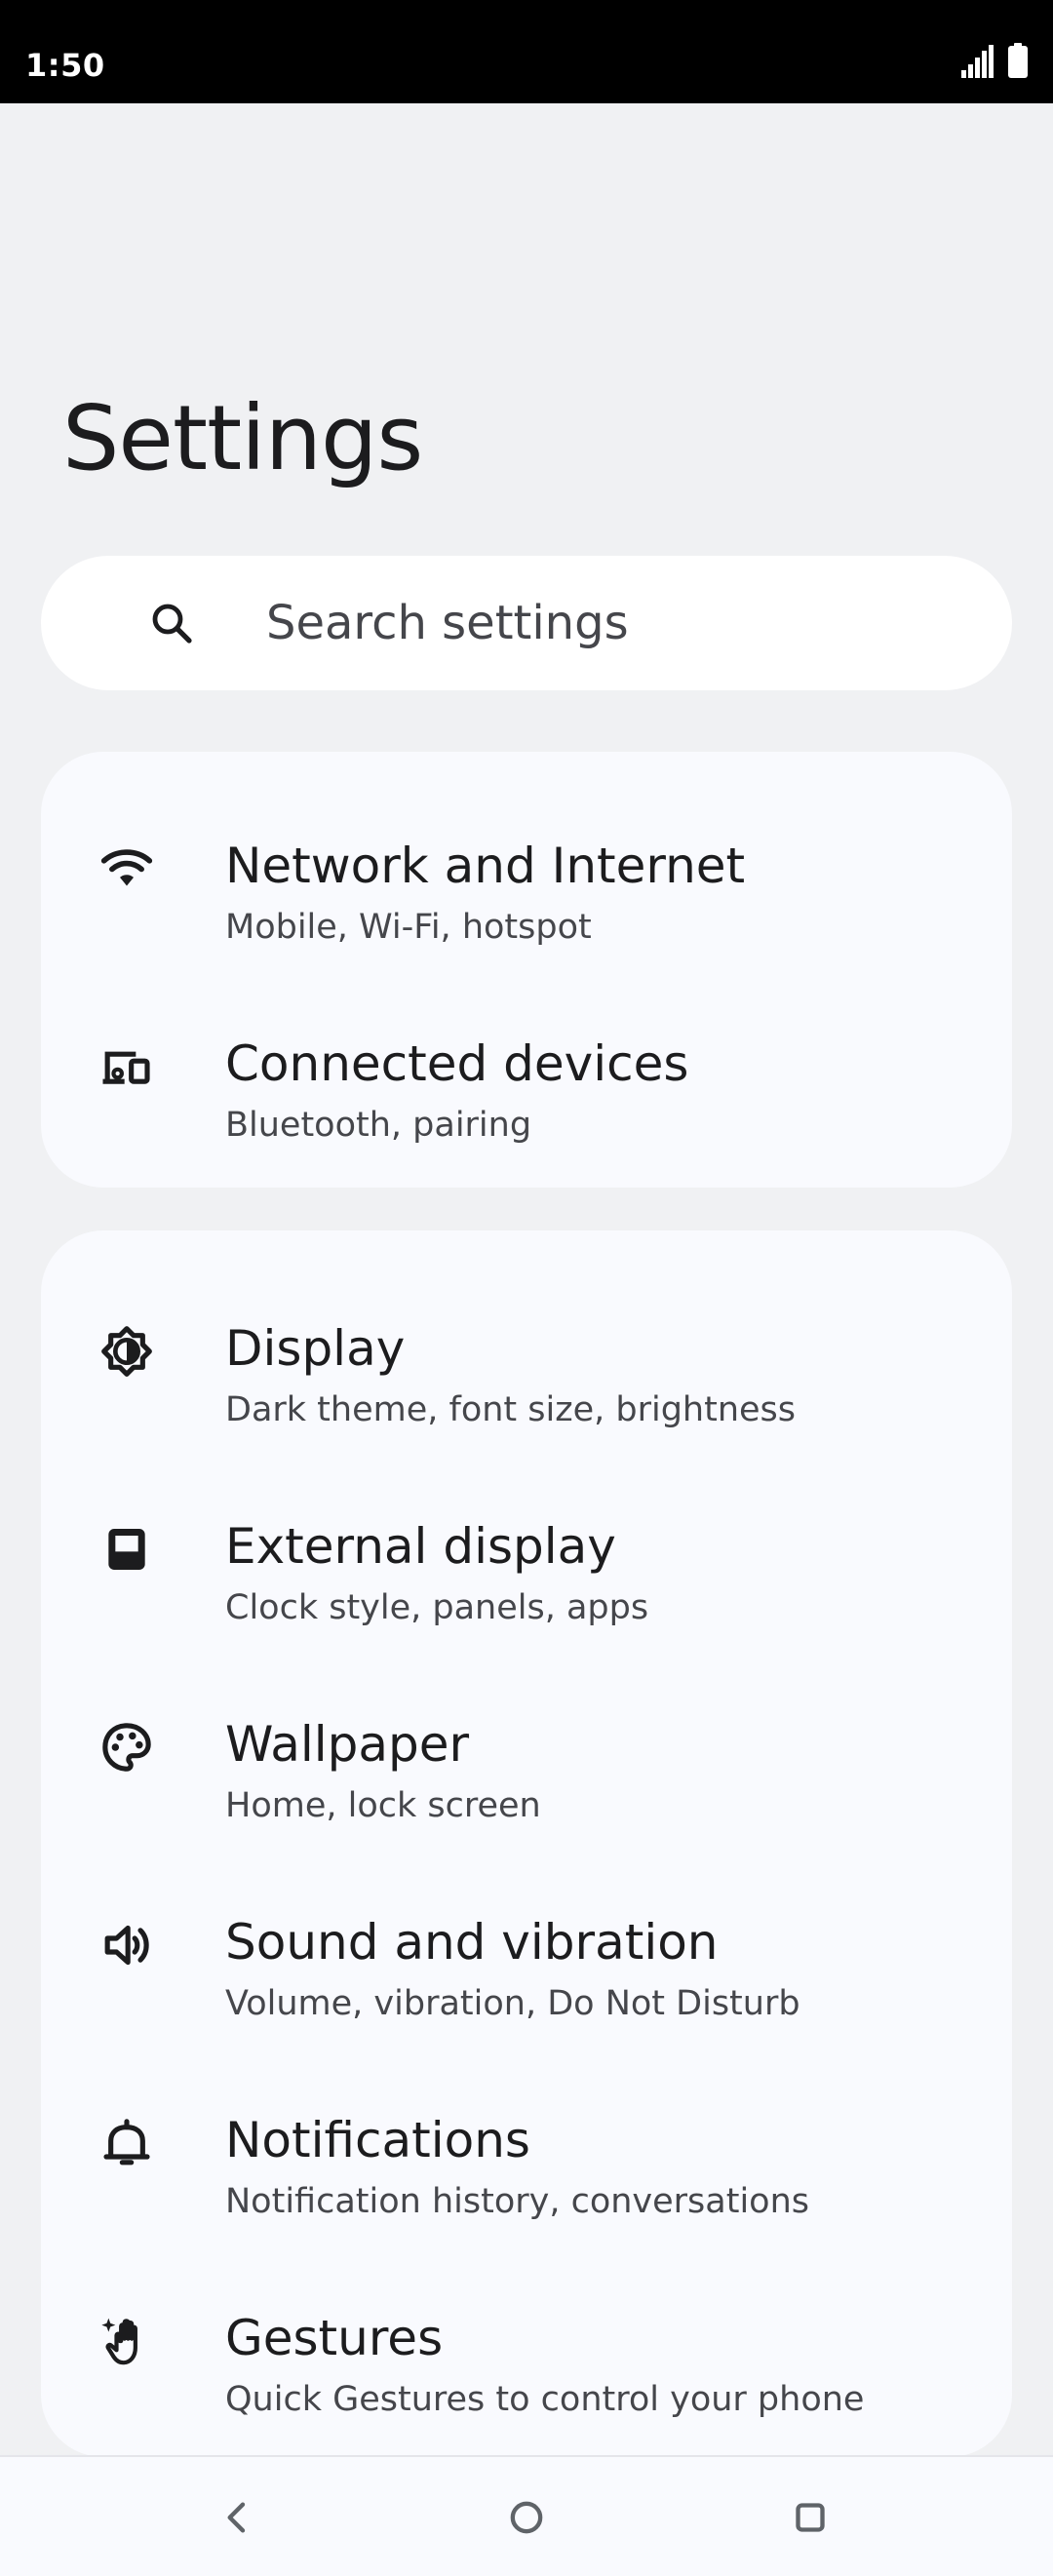  I want to click on back-icon, so click(236, 2517).